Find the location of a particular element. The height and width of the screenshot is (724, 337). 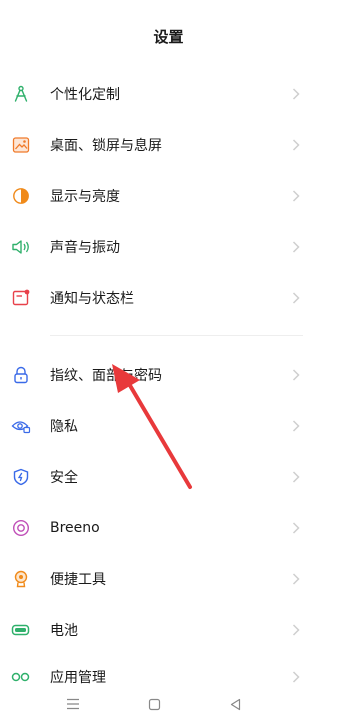

setting-item-label: 通知与状态栏 is located at coordinates (92, 298).